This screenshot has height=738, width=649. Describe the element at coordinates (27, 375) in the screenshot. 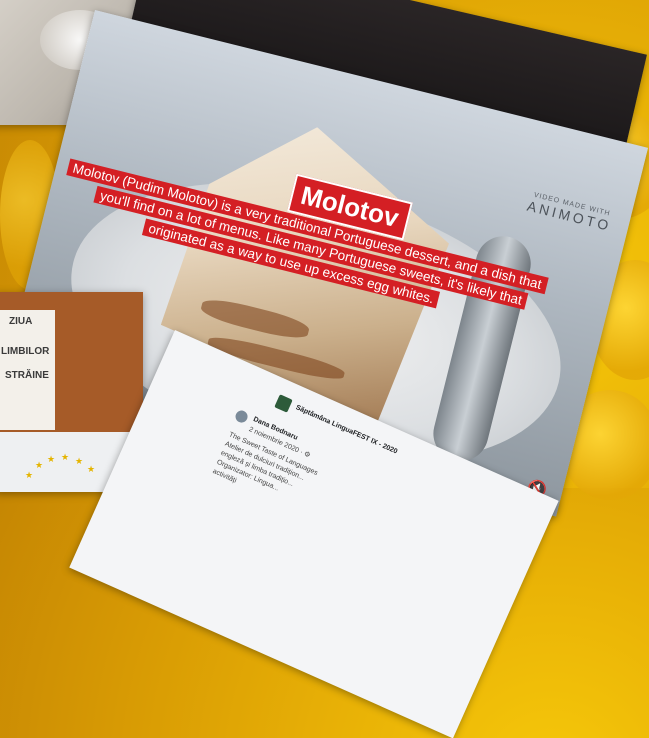

I see `poster-line: STRĂINE` at that location.